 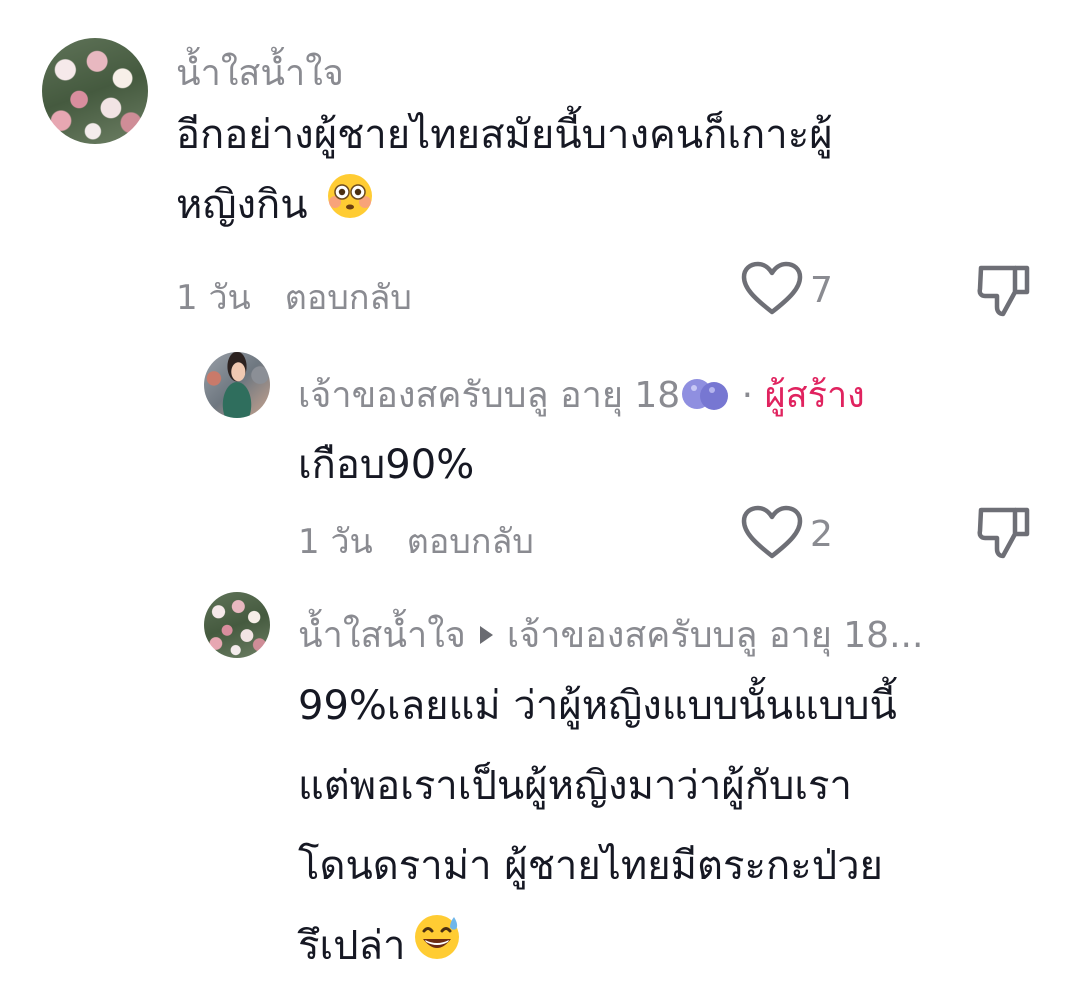 What do you see at coordinates (597, 706) in the screenshot?
I see `comment-text-line: 99%เลยแม่ ว่าผู้หญิงแบบนั้นแบบนี้` at bounding box center [597, 706].